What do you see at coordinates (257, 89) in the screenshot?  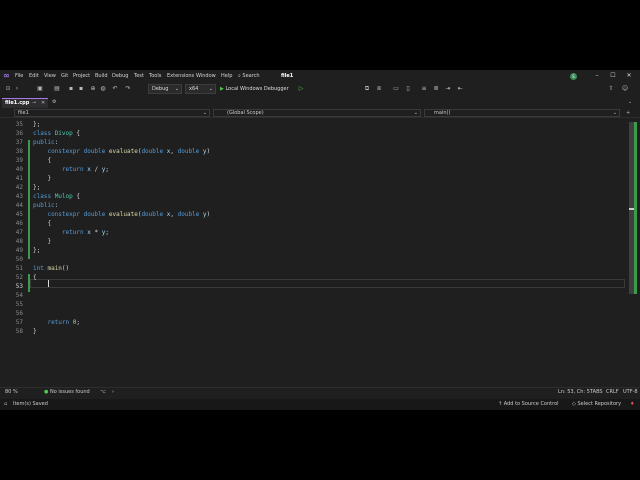 I see `run-debugger-button: ▶ Local Windows Debugger` at bounding box center [257, 89].